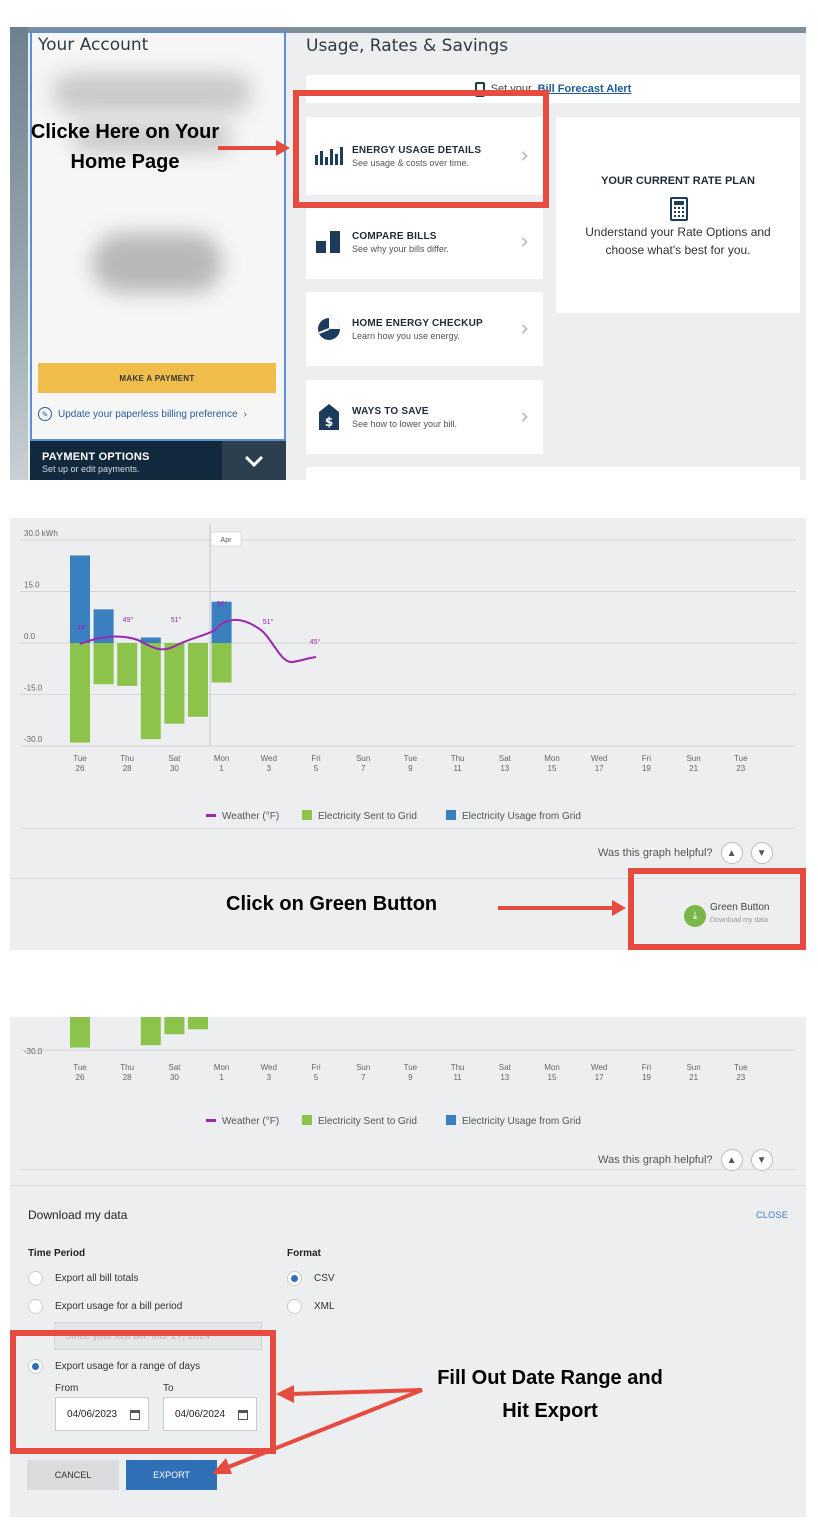 The width and height of the screenshot is (818, 1530). What do you see at coordinates (367, 1121) in the screenshot?
I see `legend-label: Electricity Sent to Grid` at bounding box center [367, 1121].